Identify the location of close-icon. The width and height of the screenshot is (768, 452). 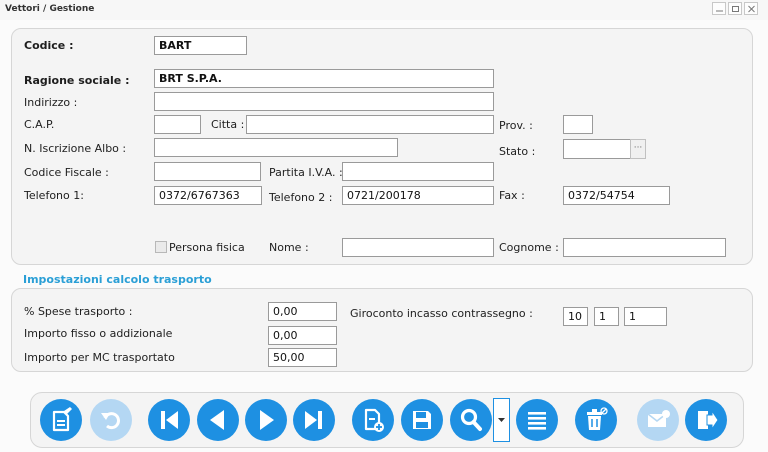
(751, 9).